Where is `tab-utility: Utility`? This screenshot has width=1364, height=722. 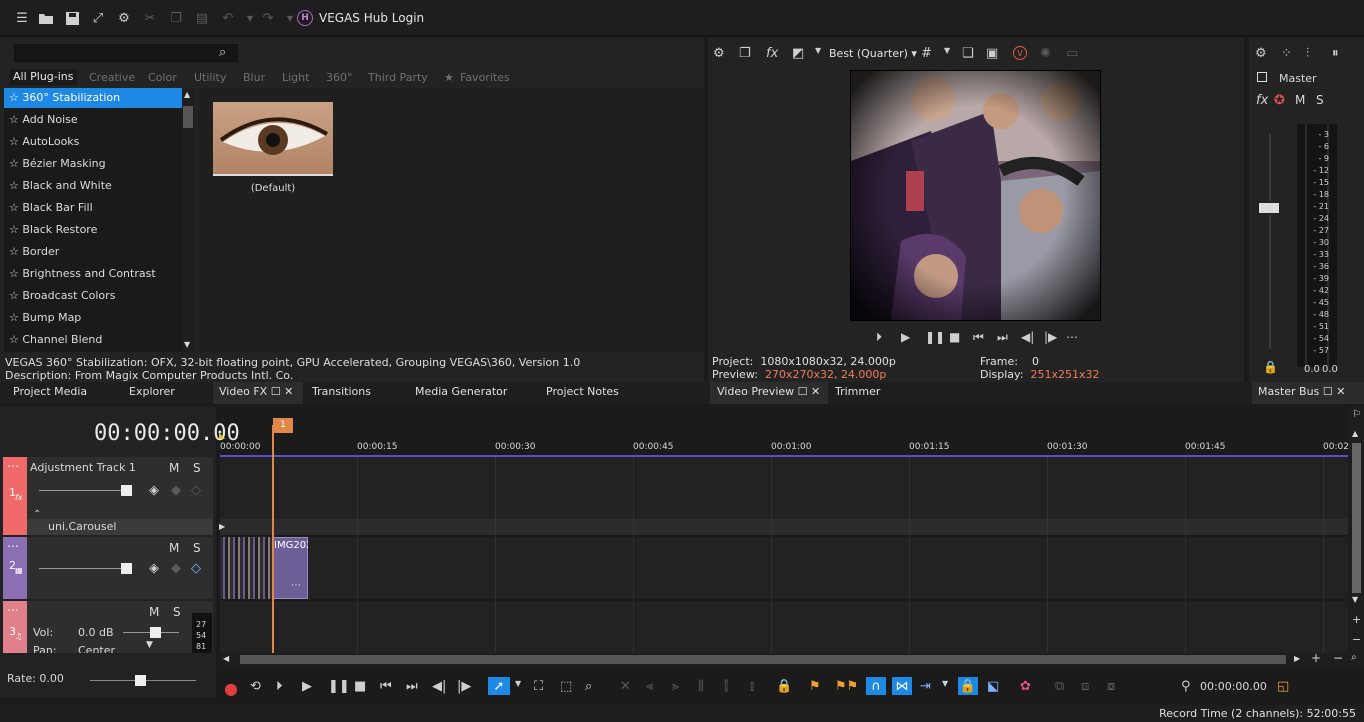
tab-utility: Utility is located at coordinates (210, 77).